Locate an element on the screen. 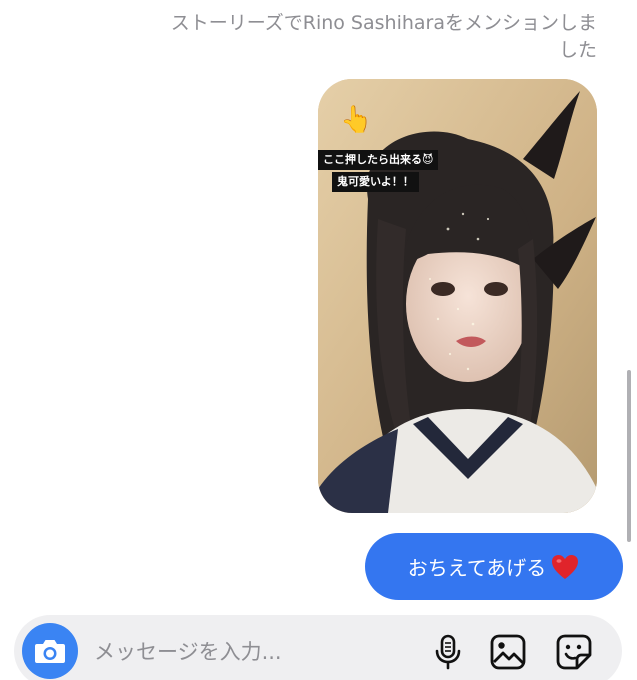 This screenshot has width=637, height=680. message-input is located at coordinates (214, 652).